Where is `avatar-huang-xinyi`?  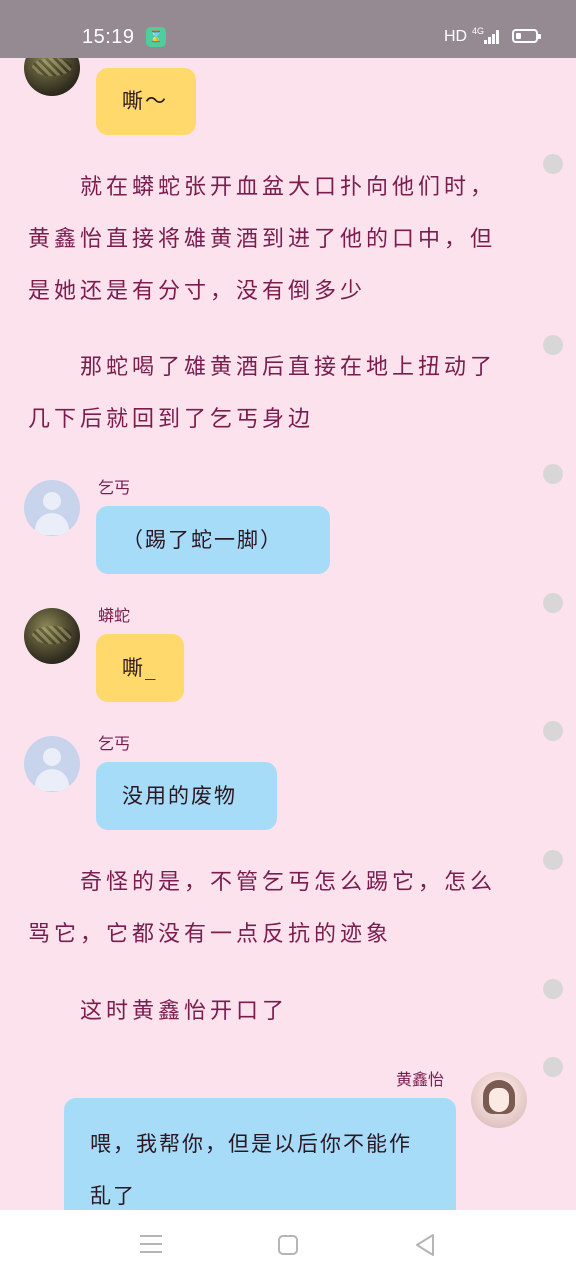
avatar-huang-xinyi is located at coordinates (499, 1100).